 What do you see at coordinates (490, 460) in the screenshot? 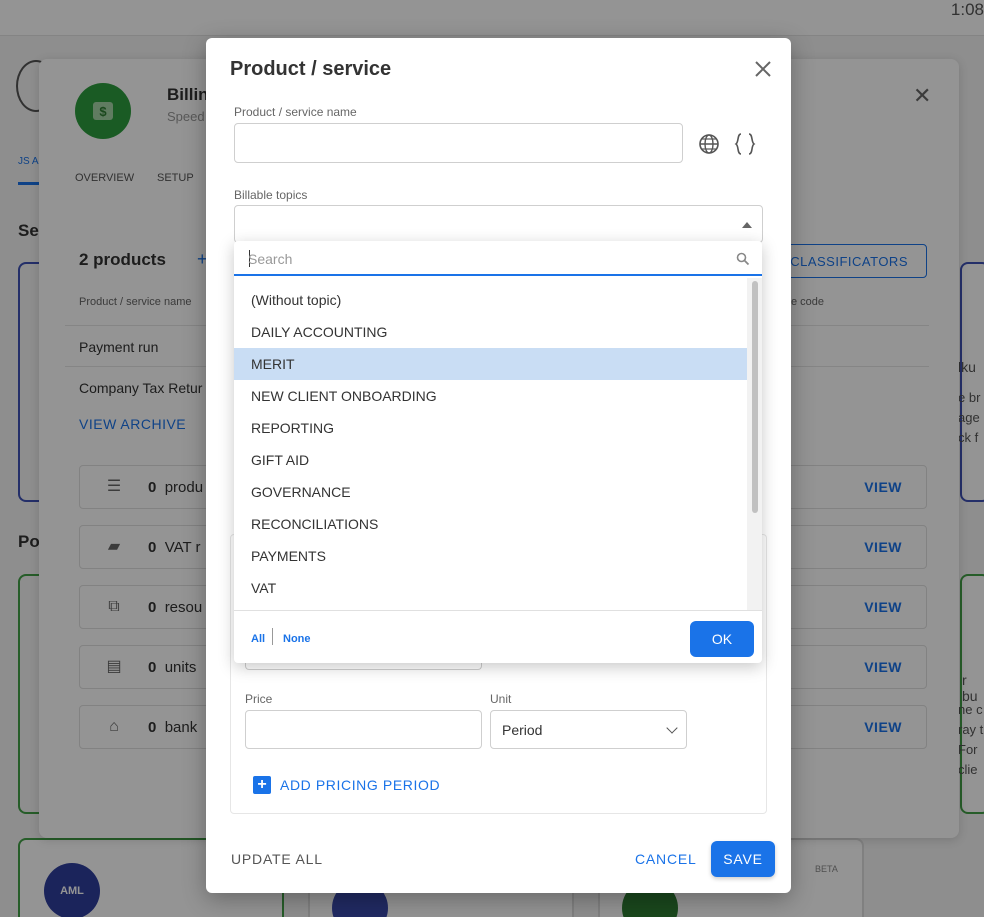
I see `topic-option: GIFT AID` at bounding box center [490, 460].